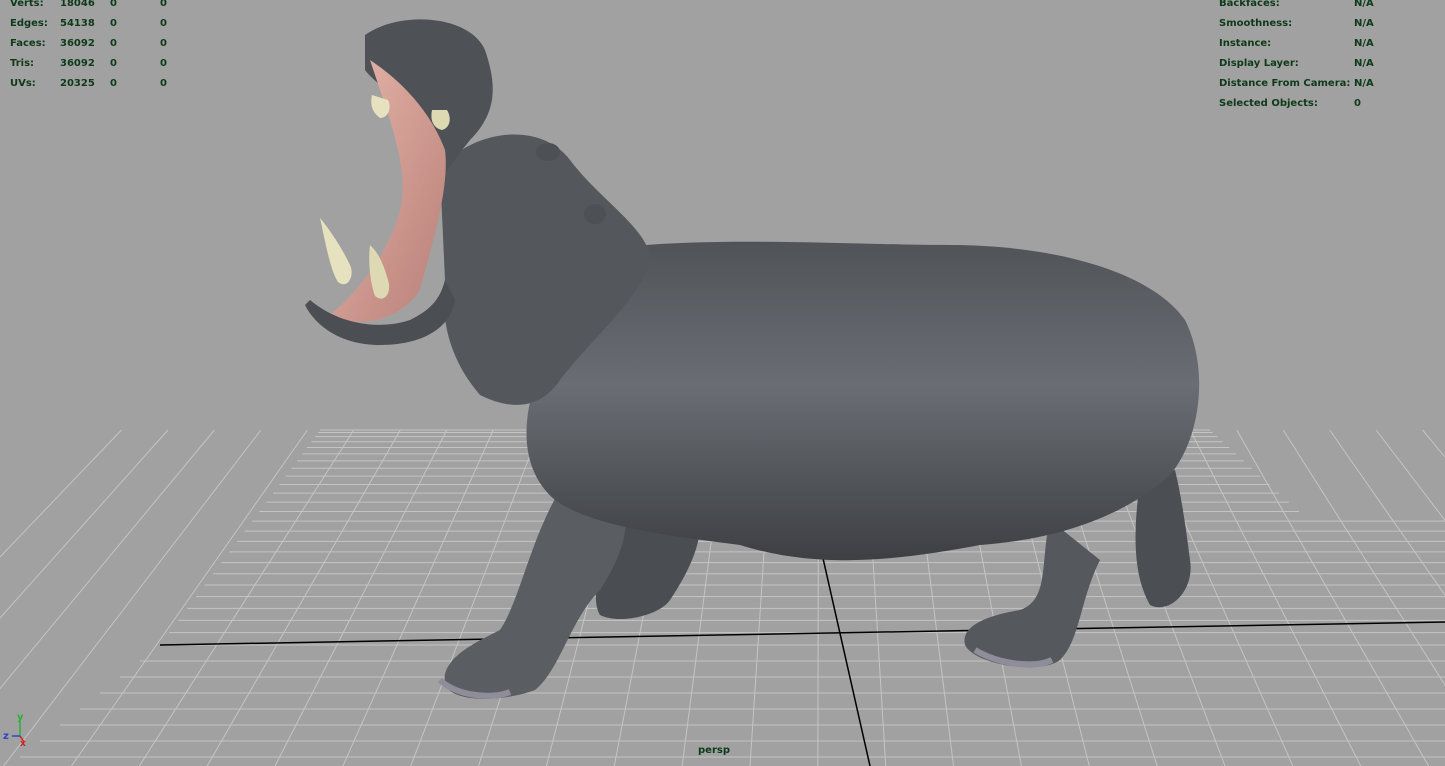 The width and height of the screenshot is (1445, 766). What do you see at coordinates (29, 23) in the screenshot?
I see `stat-label: Edges:` at bounding box center [29, 23].